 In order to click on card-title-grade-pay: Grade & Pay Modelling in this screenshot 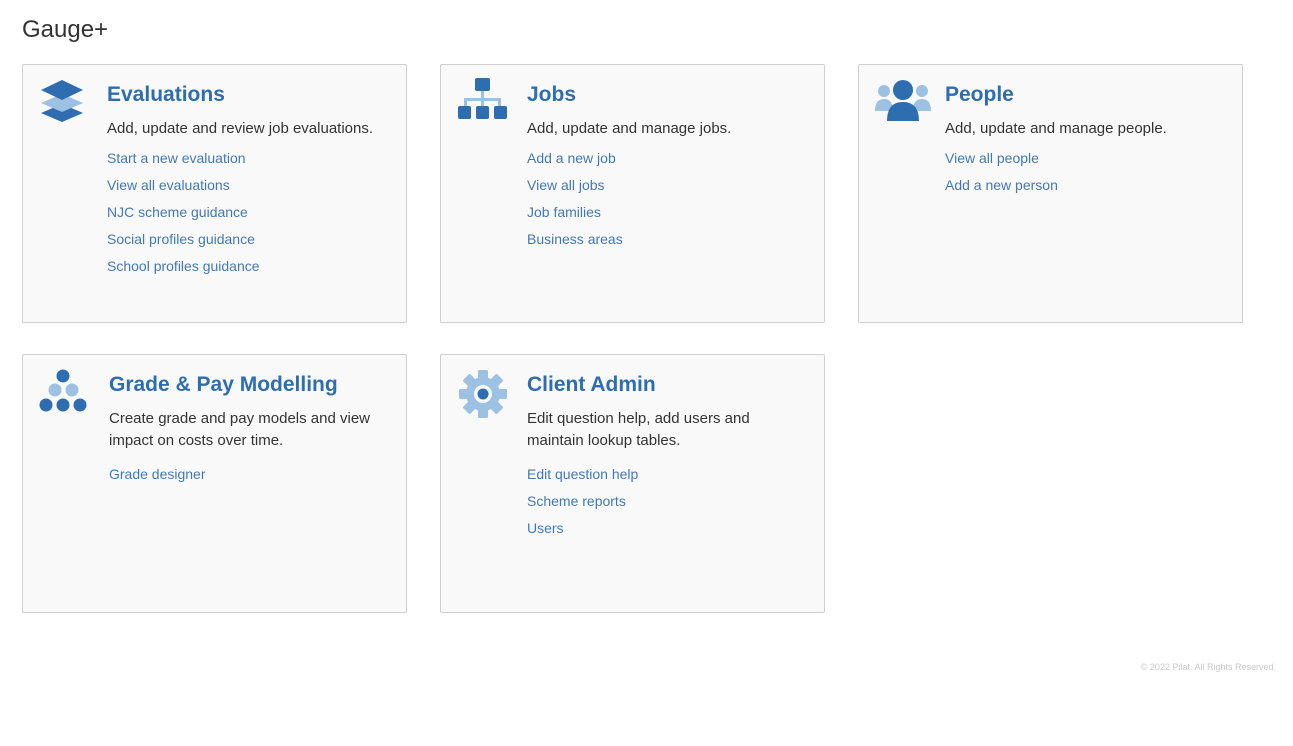, I will do `click(223, 384)`.